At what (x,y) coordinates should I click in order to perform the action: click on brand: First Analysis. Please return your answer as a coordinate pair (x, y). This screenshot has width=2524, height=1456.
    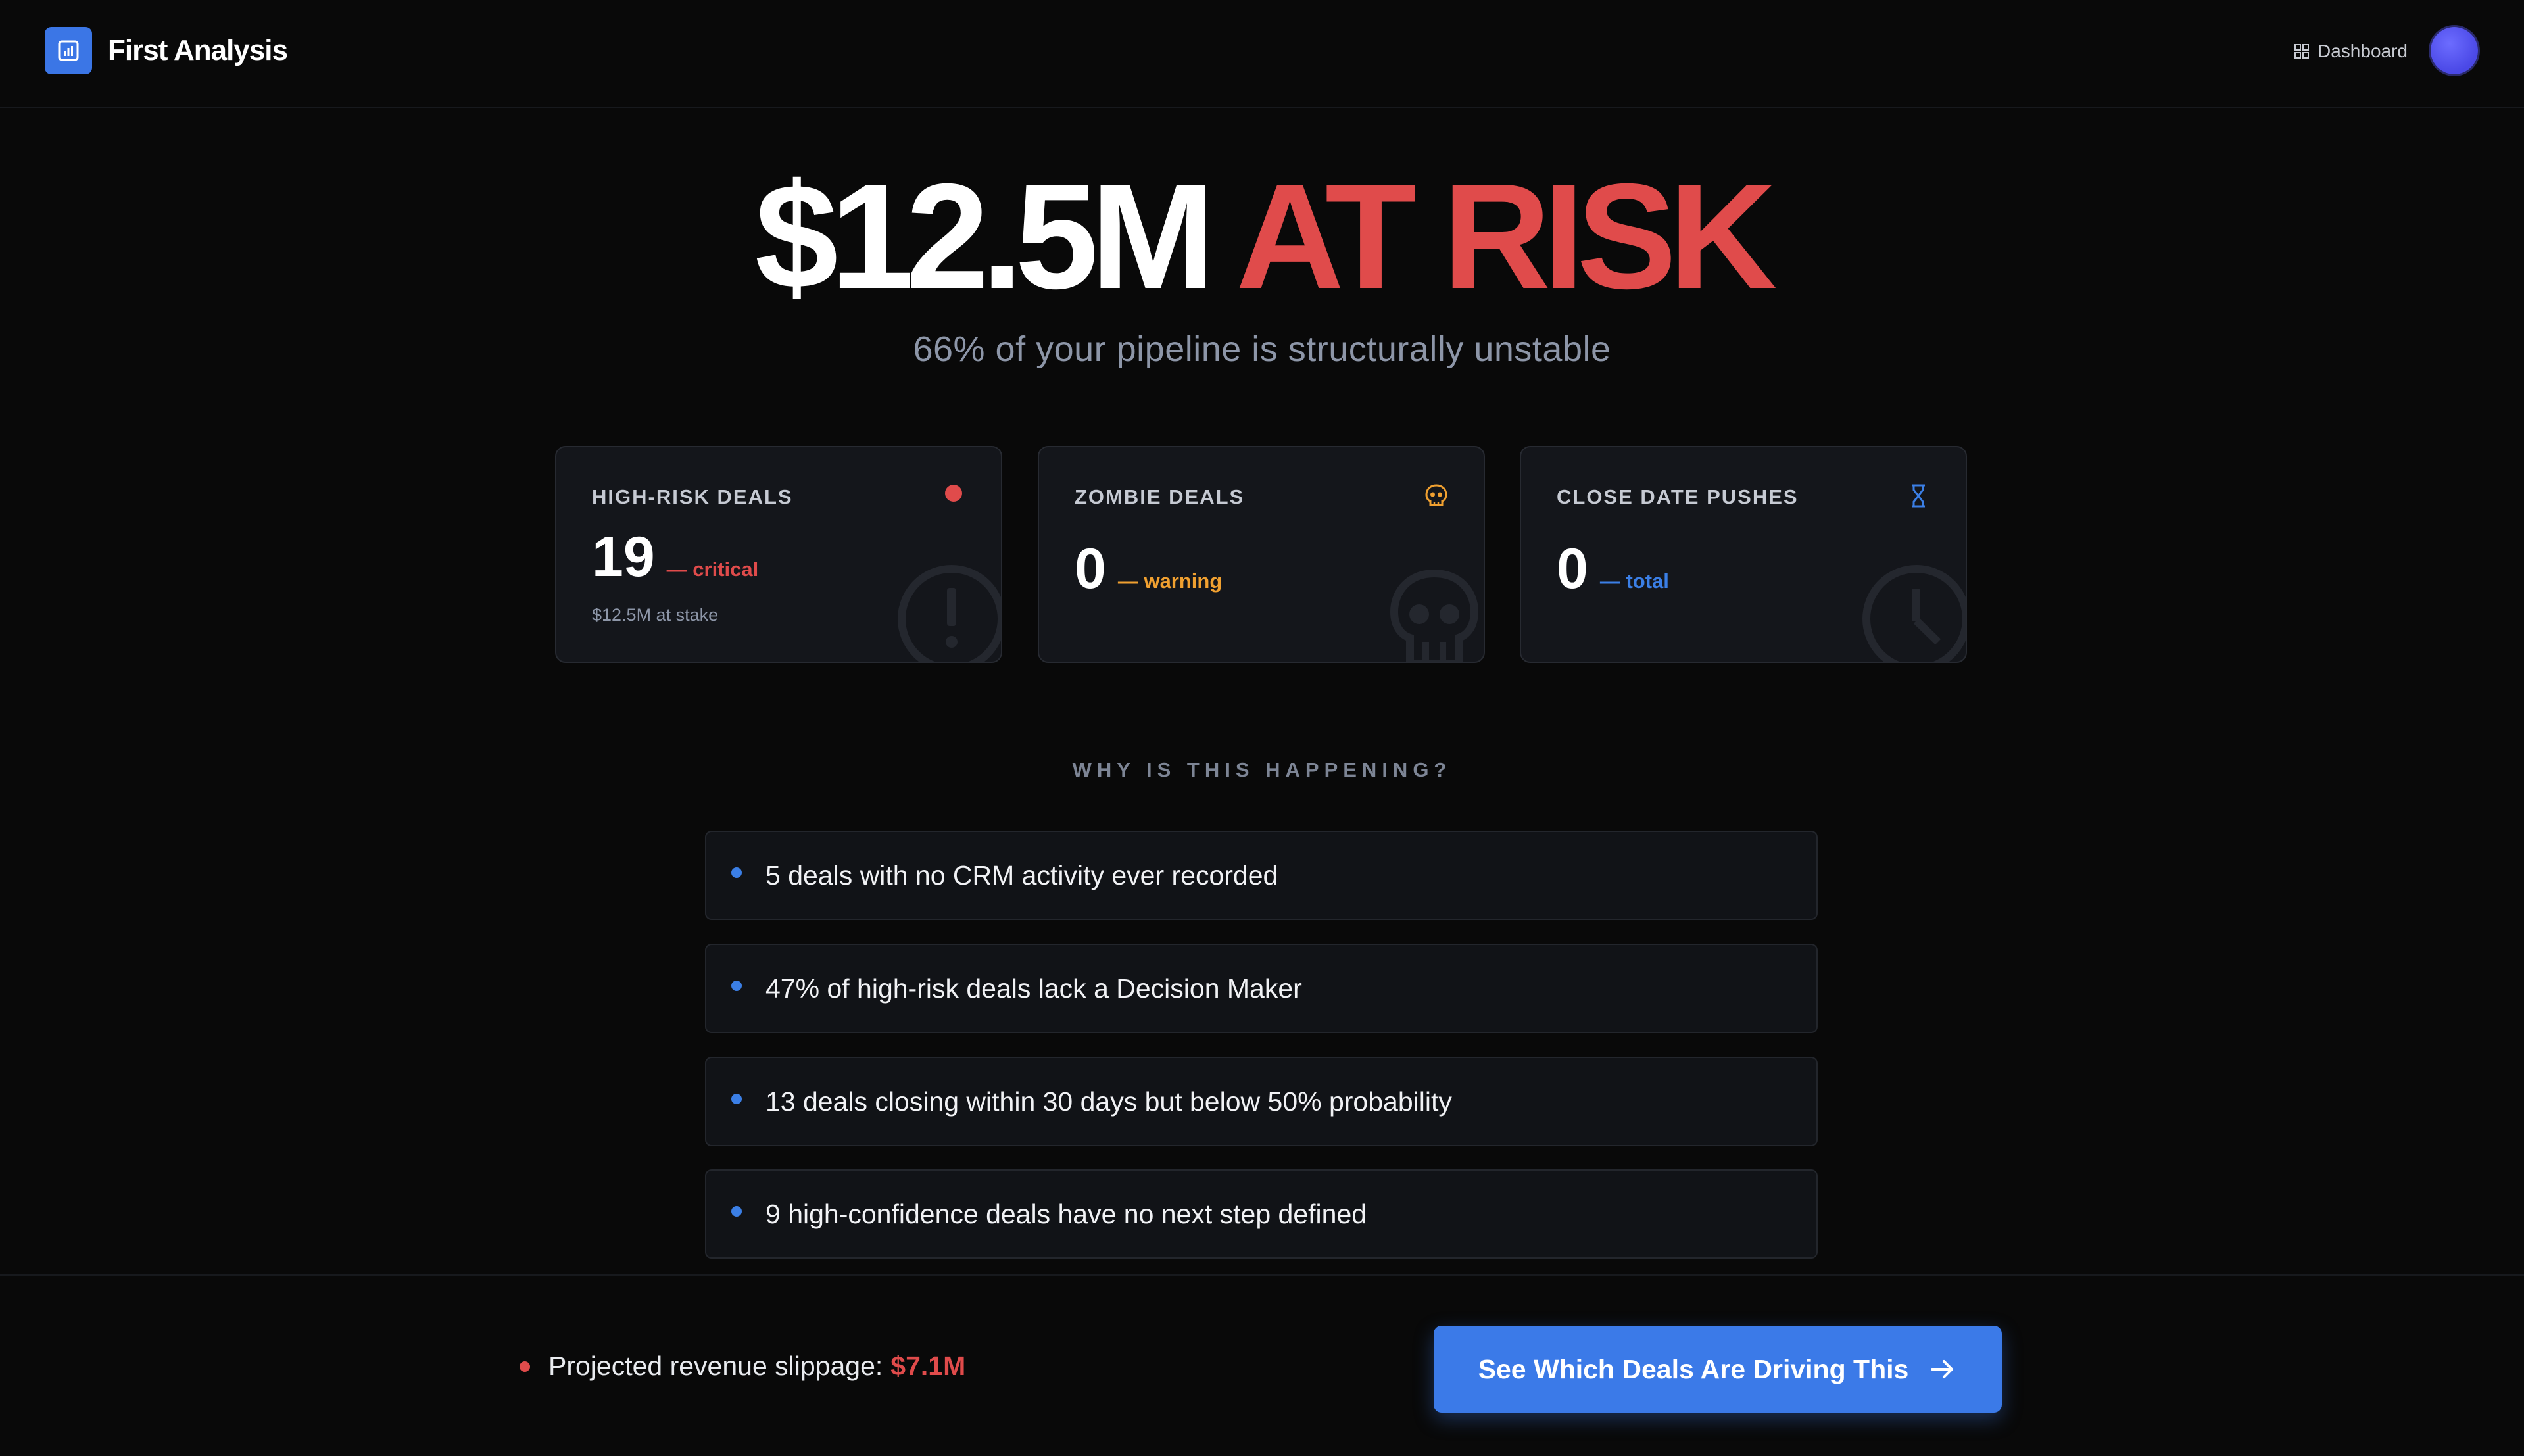
    Looking at the image, I should click on (166, 50).